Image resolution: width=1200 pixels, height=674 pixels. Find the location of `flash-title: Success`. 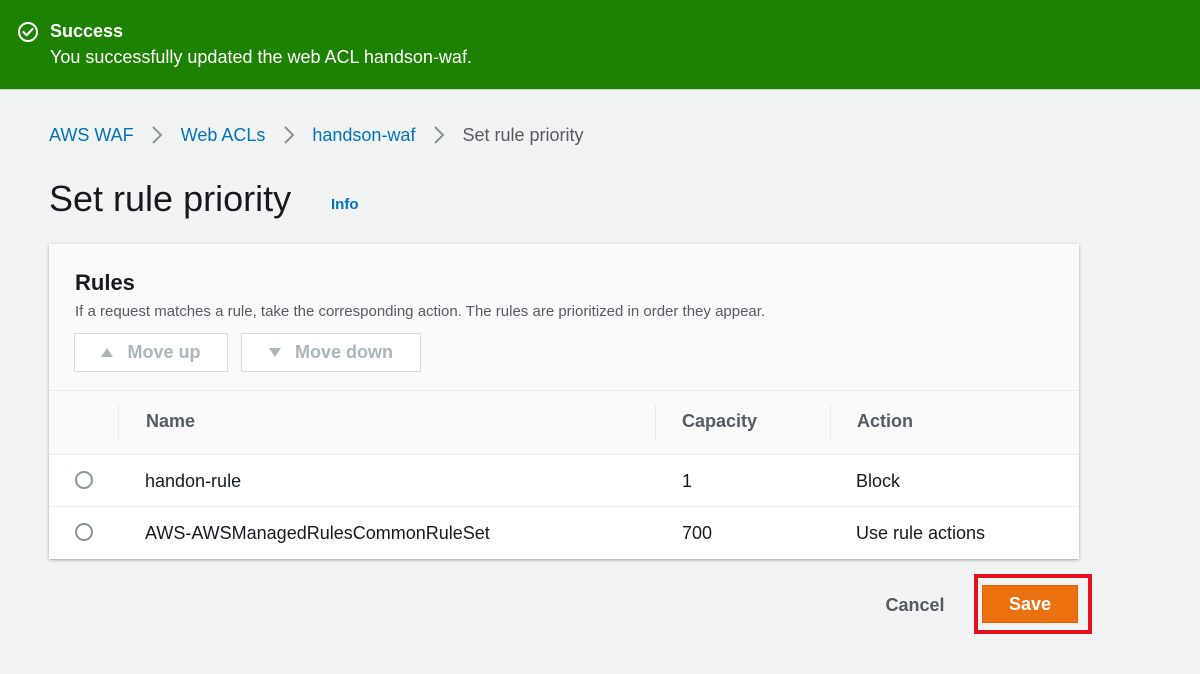

flash-title: Success is located at coordinates (87, 31).